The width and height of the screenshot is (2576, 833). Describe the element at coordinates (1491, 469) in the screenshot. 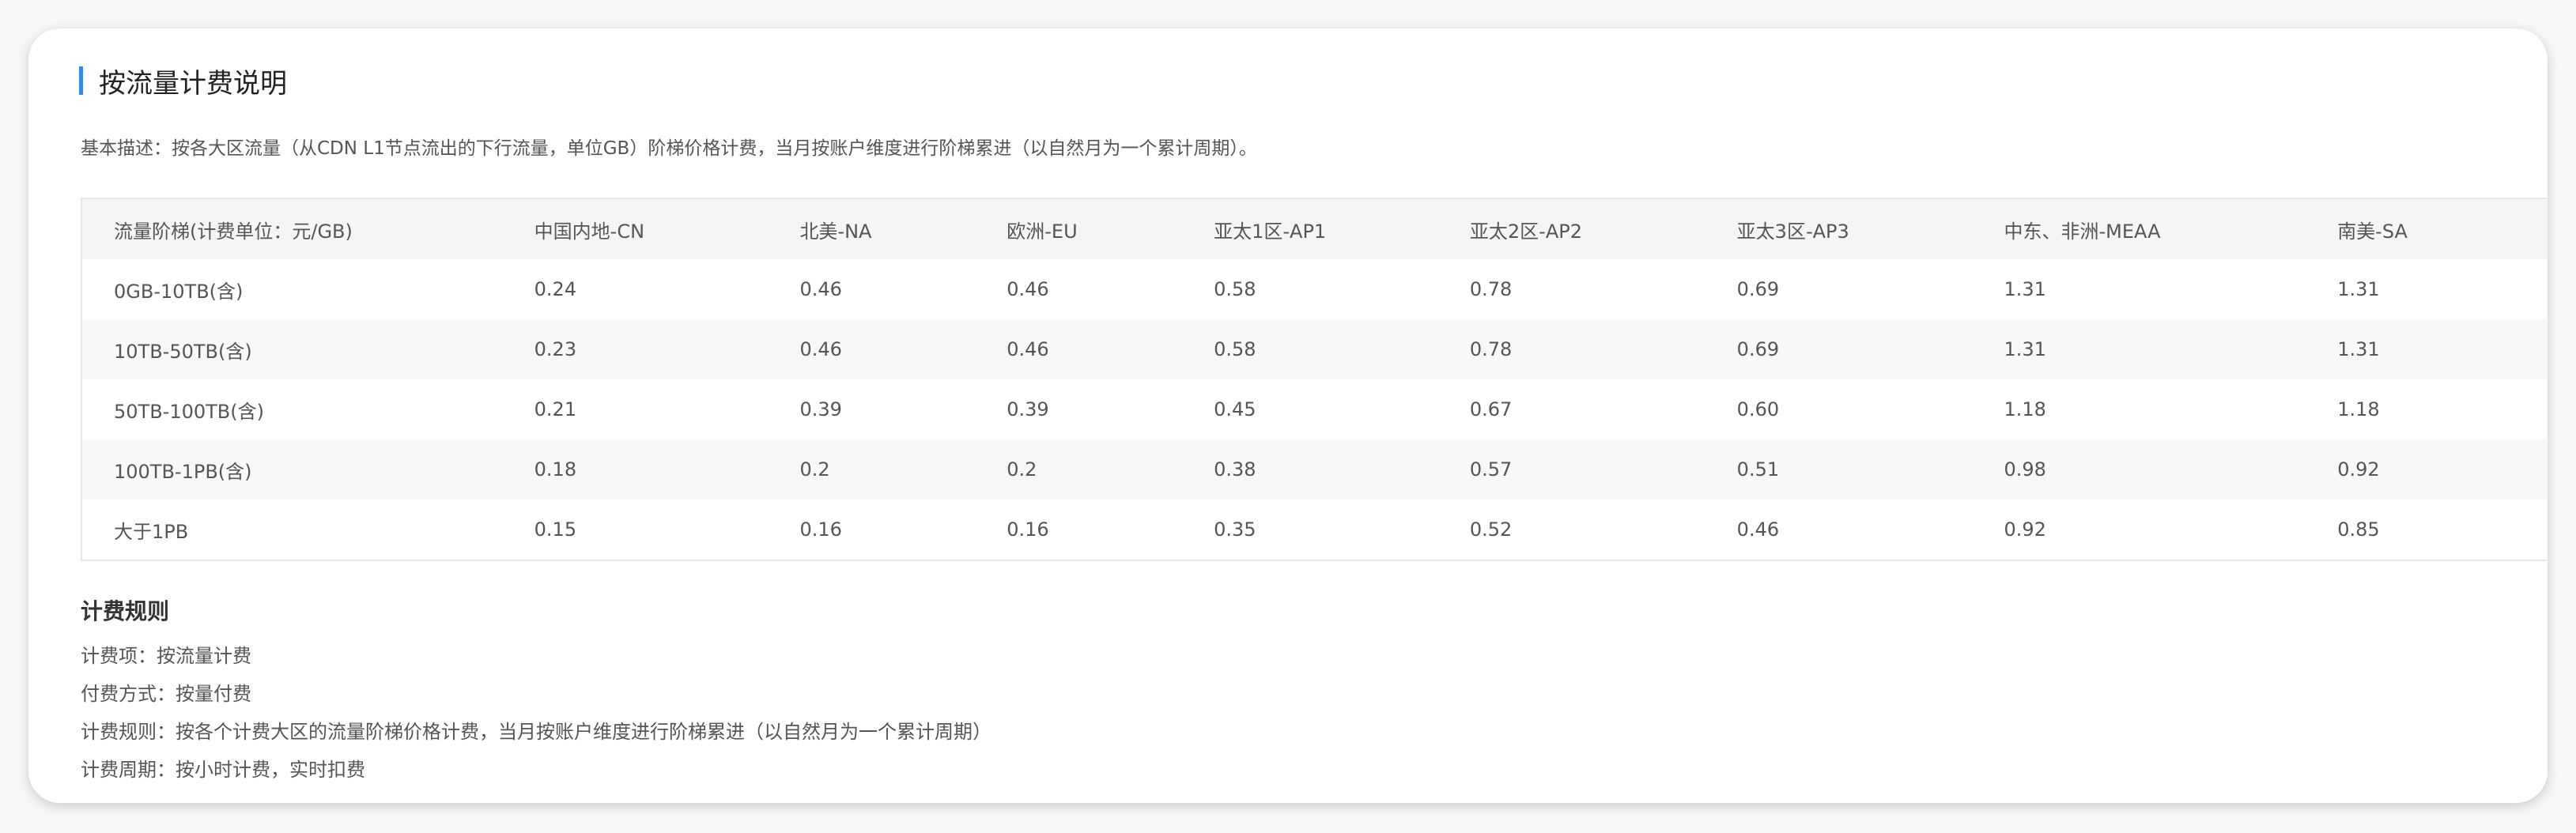

I see `table-cell: 0.57` at that location.